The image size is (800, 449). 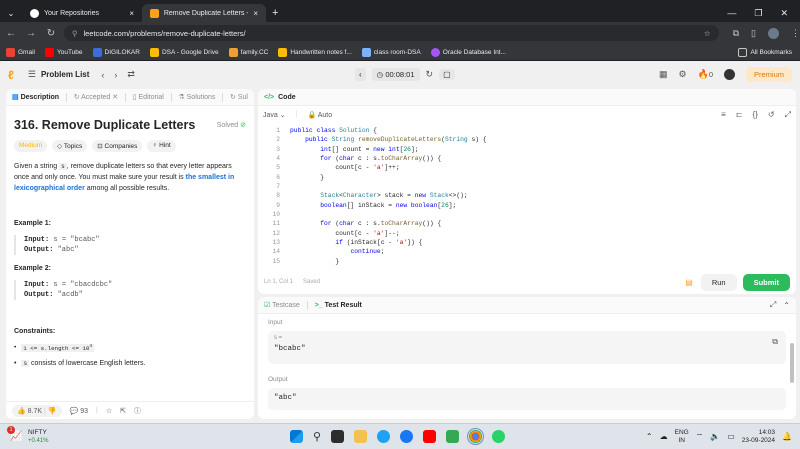 What do you see at coordinates (729, 74) in the screenshot?
I see `user-avatar` at bounding box center [729, 74].